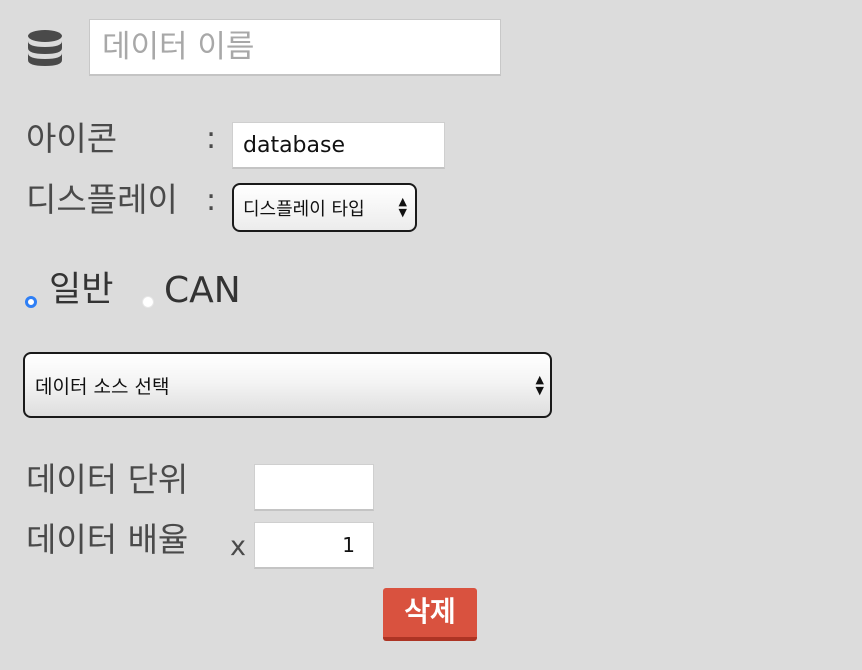  What do you see at coordinates (31, 302) in the screenshot?
I see `mode-radio-normal` at bounding box center [31, 302].